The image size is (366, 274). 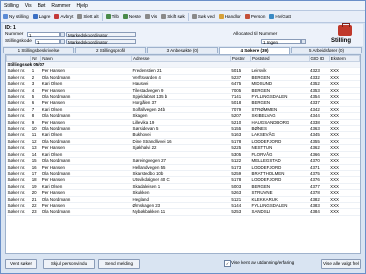 I want to click on search-icon, so click(x=194, y=16).